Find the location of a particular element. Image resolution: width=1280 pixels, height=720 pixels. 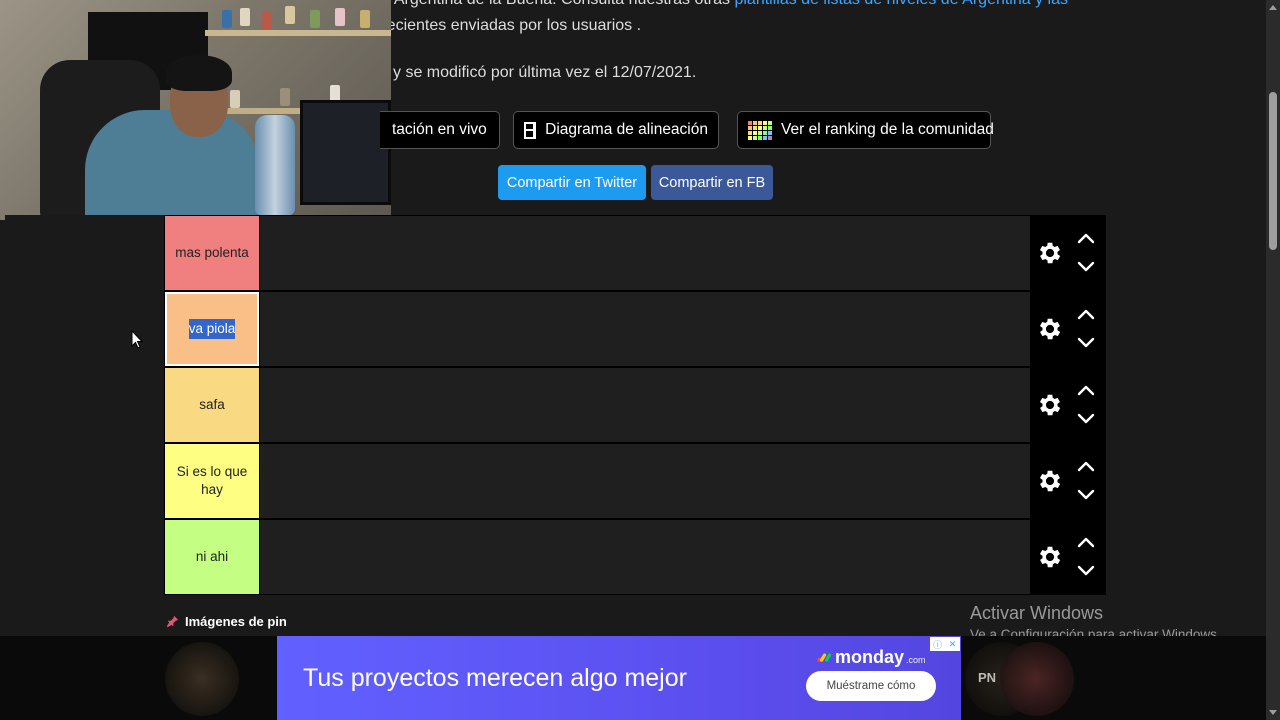

ad-brand-suffix: .com is located at coordinates (916, 660).